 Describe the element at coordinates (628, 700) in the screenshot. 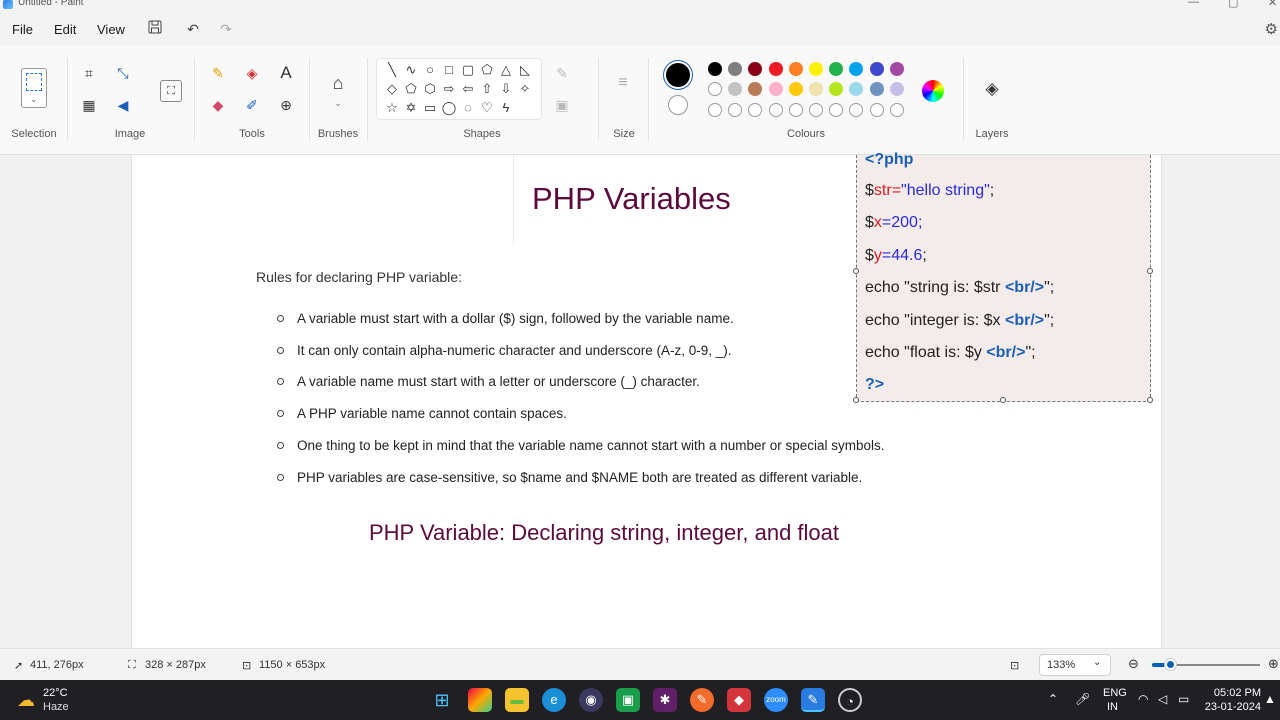

I see `chat-icon: ▣` at that location.